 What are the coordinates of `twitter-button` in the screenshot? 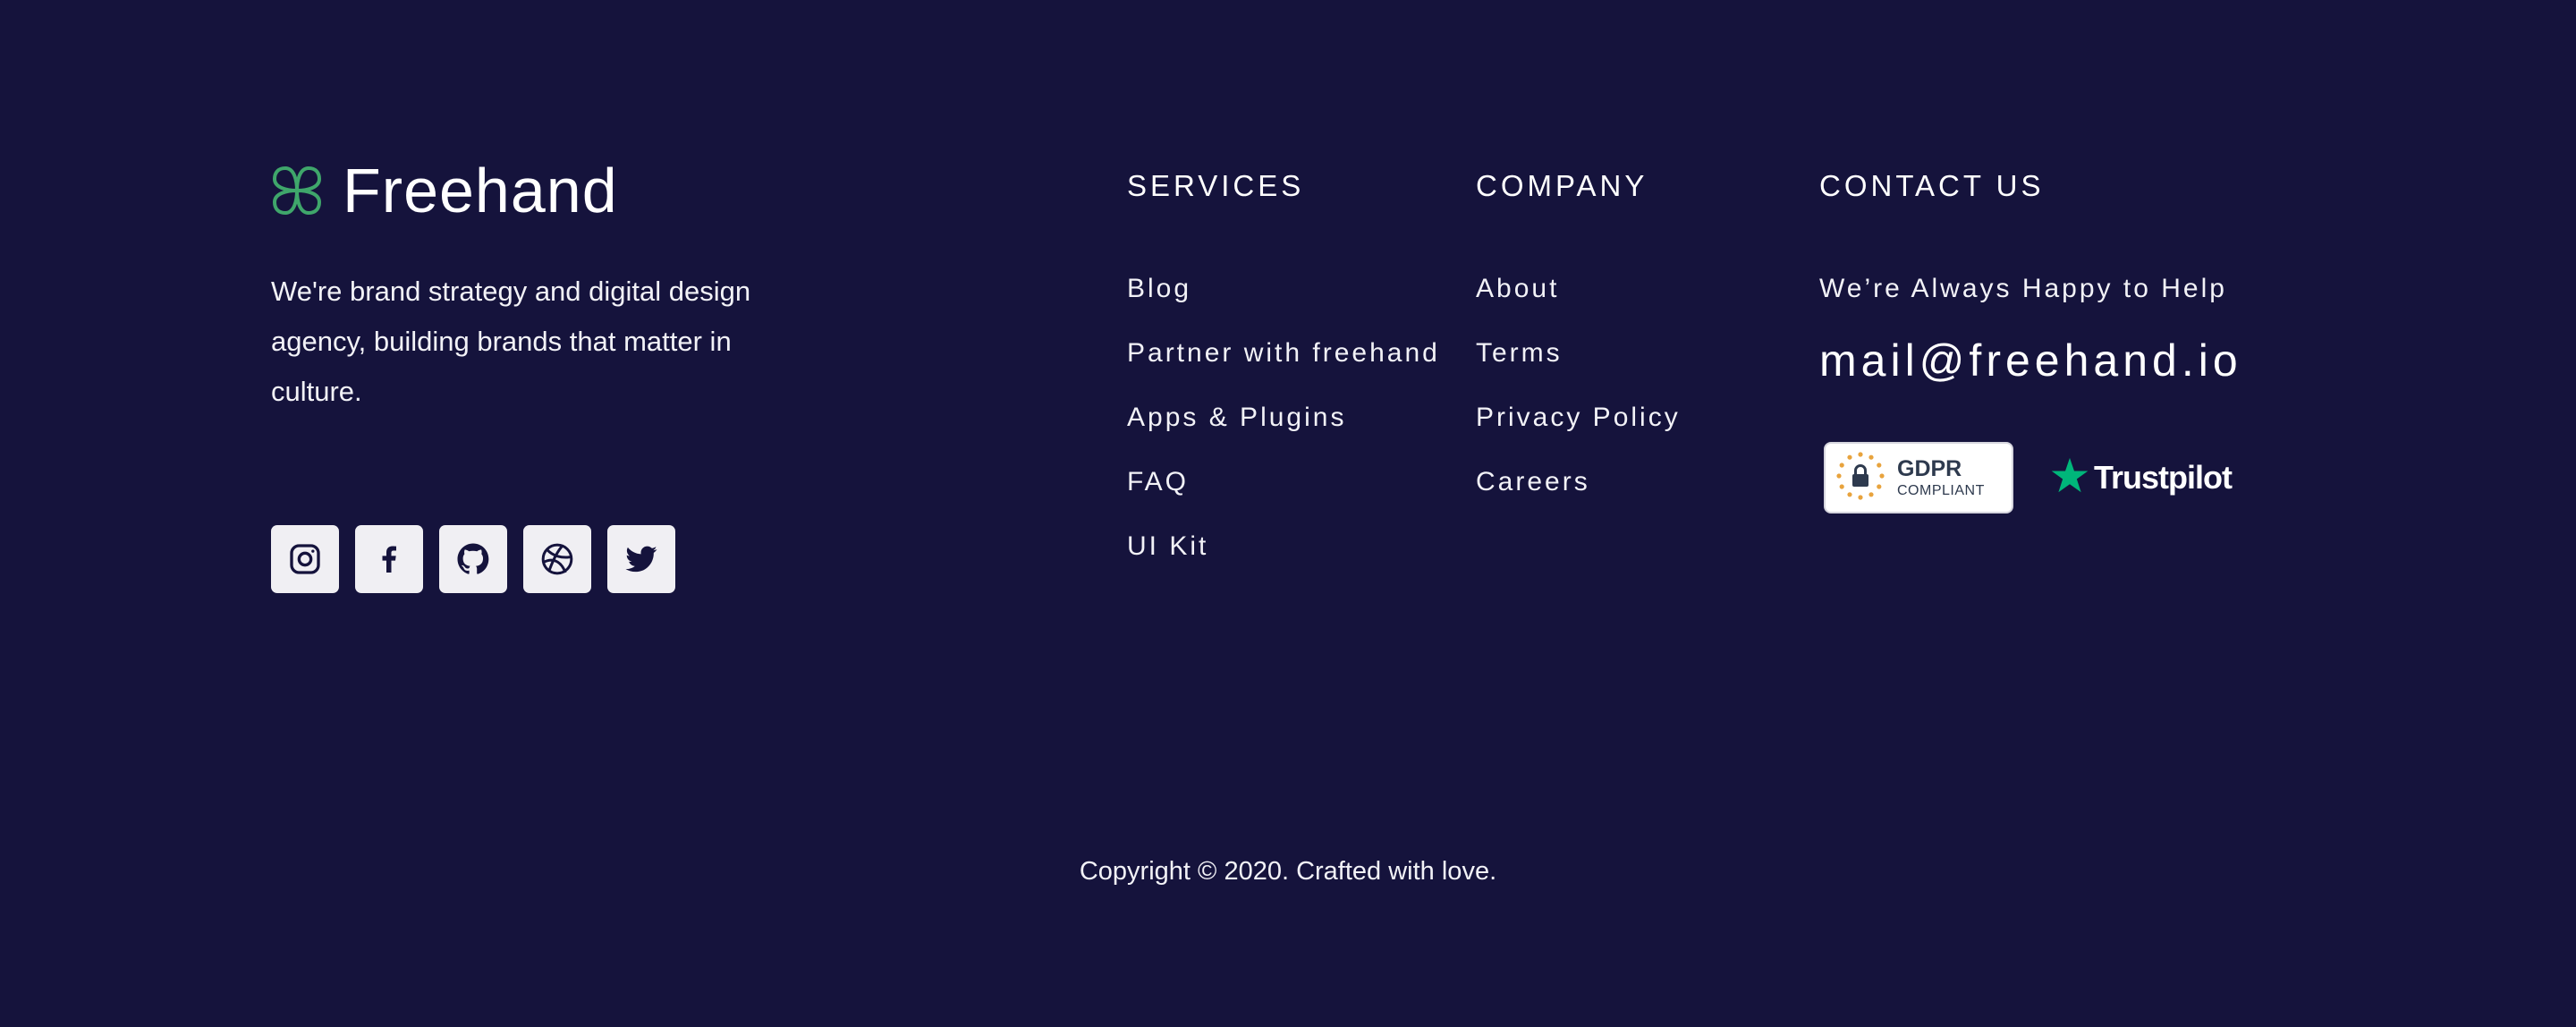 It's located at (641, 559).